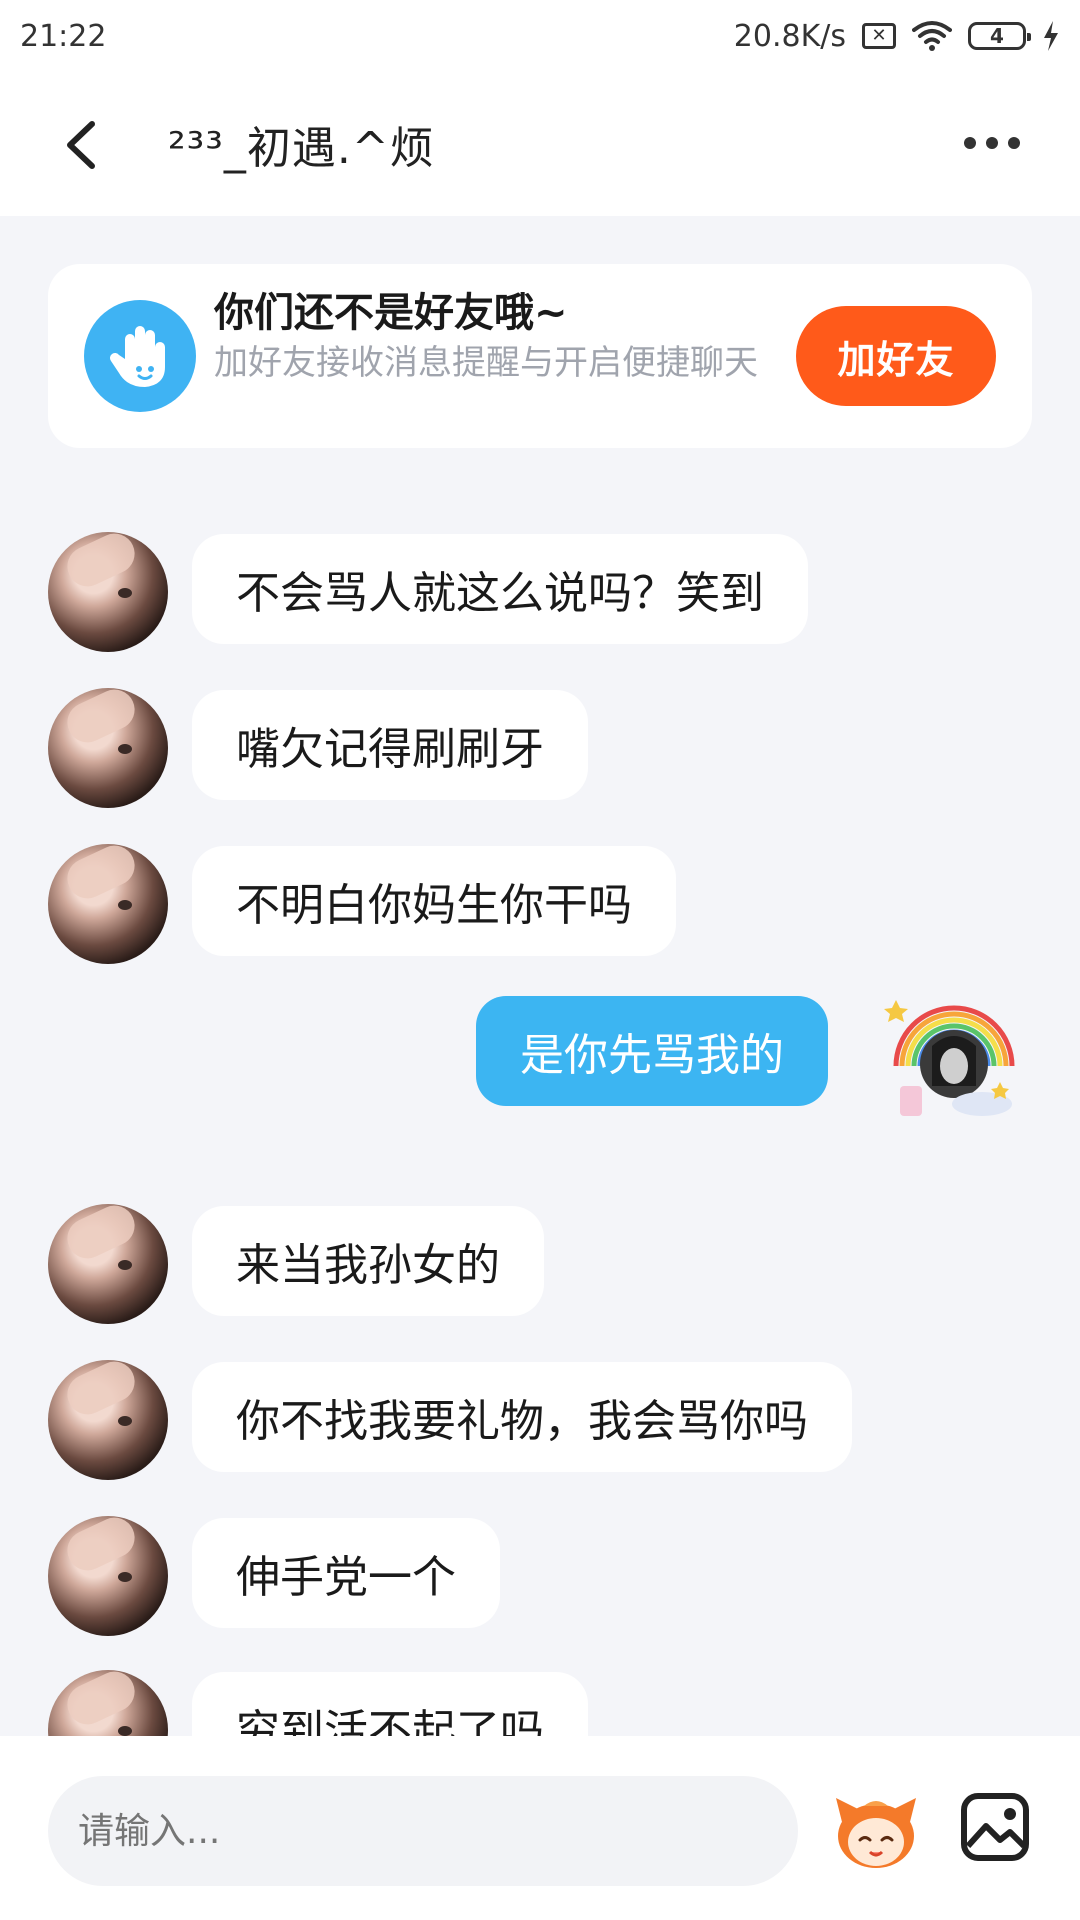  I want to click on add-friend-card: 你们还不是好友哦~ 加好友接收消息提醒与开启便捷聊天 加好友, so click(540, 356).